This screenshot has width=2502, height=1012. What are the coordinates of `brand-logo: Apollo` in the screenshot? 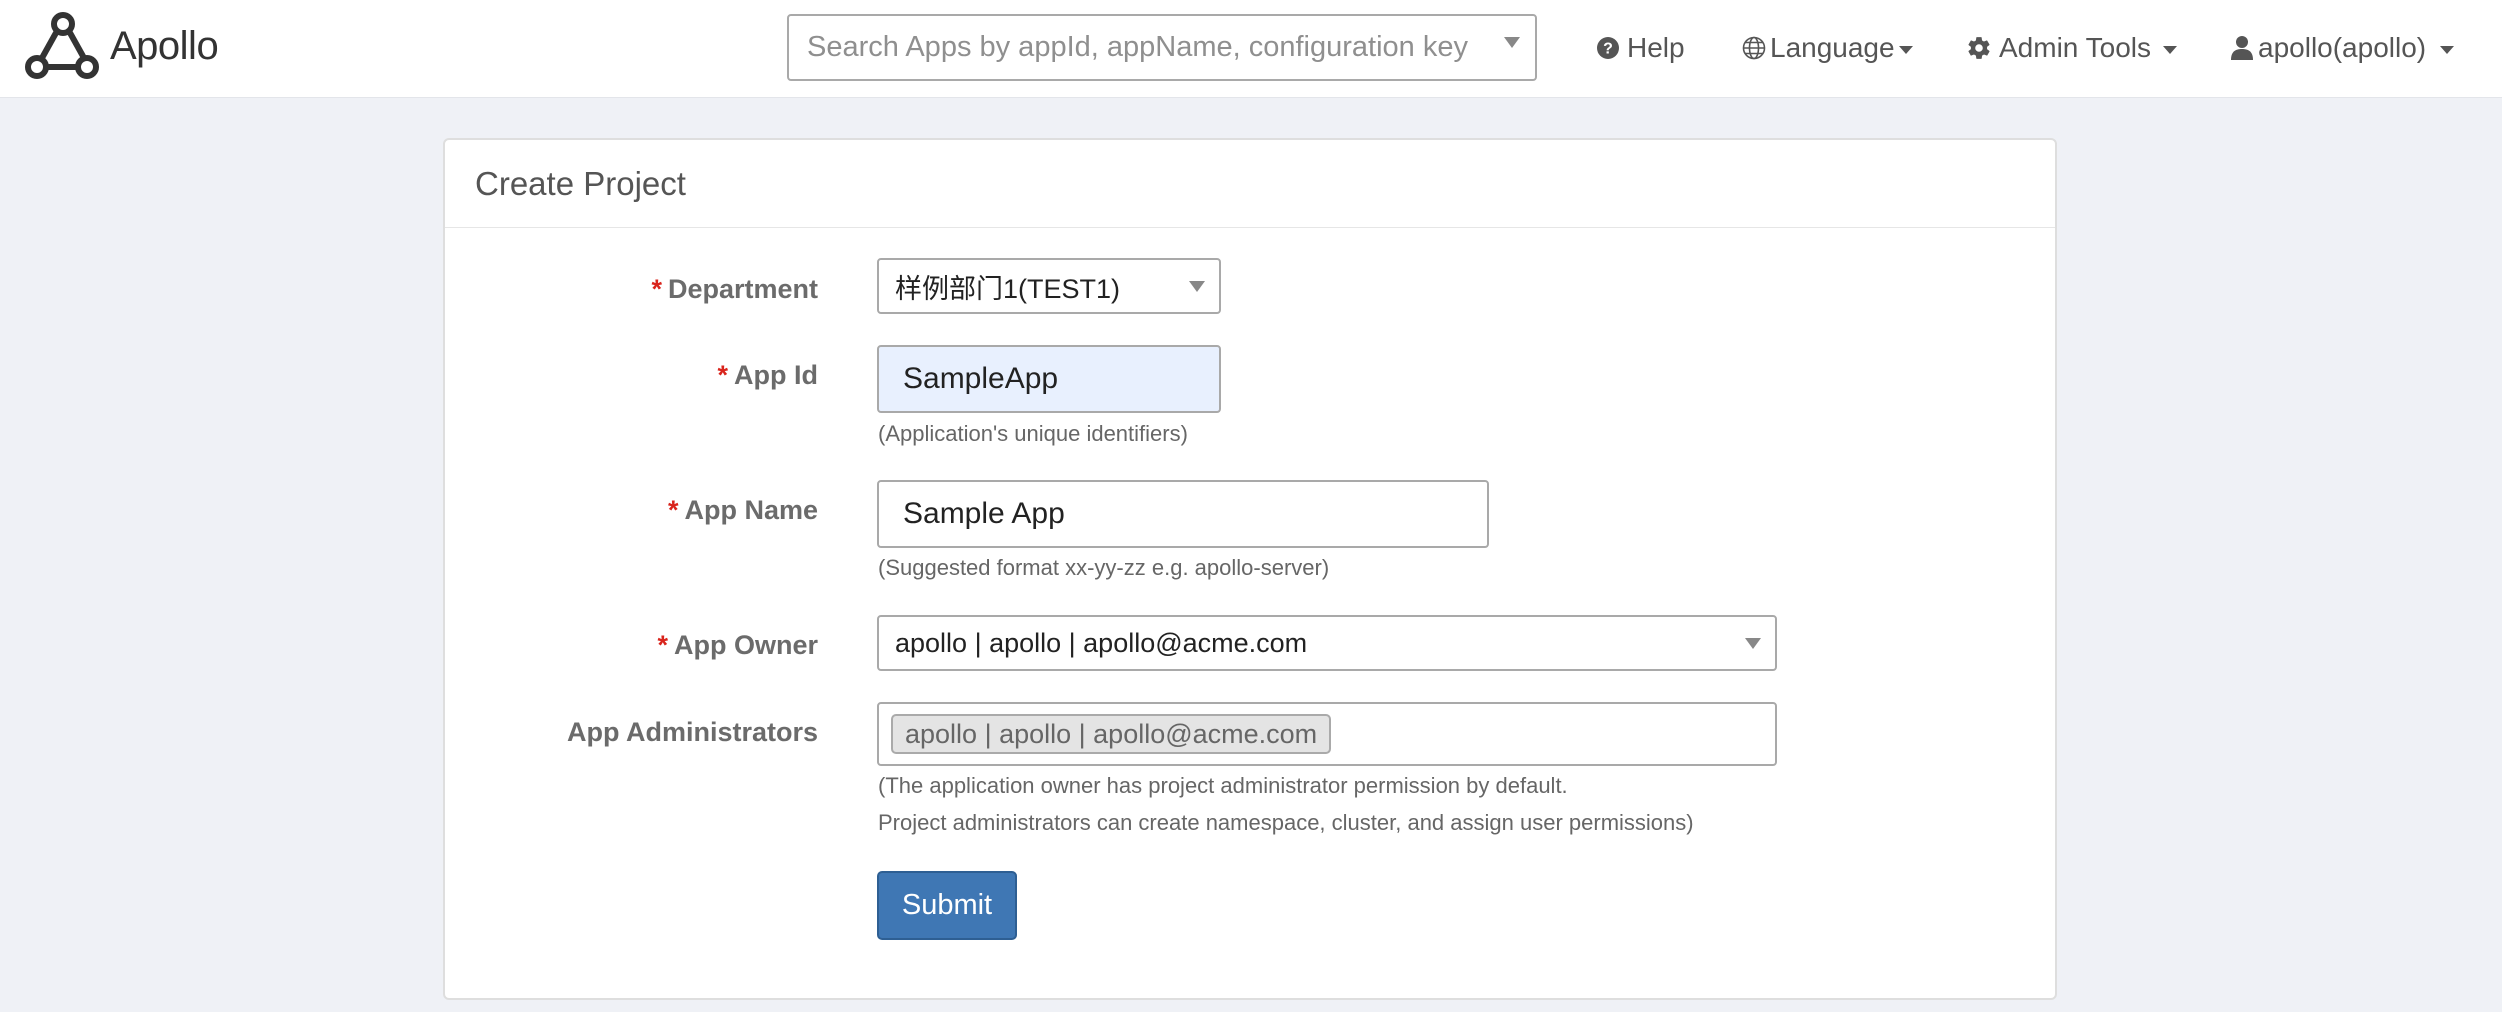 It's located at (120, 46).